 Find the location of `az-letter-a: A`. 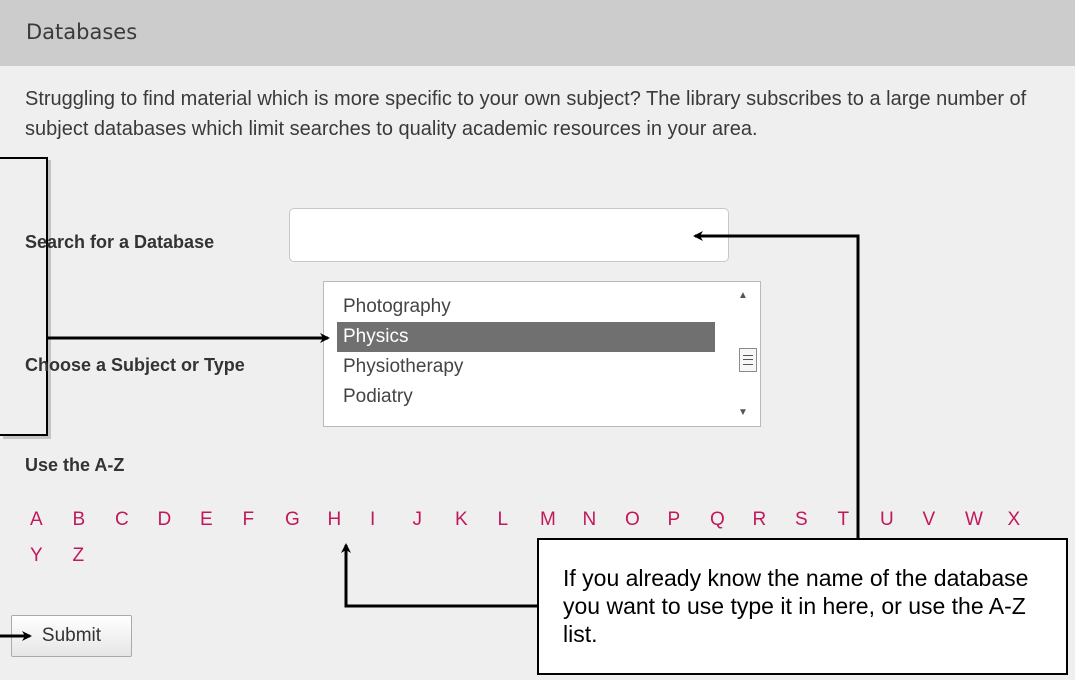

az-letter-a: A is located at coordinates (36, 520).